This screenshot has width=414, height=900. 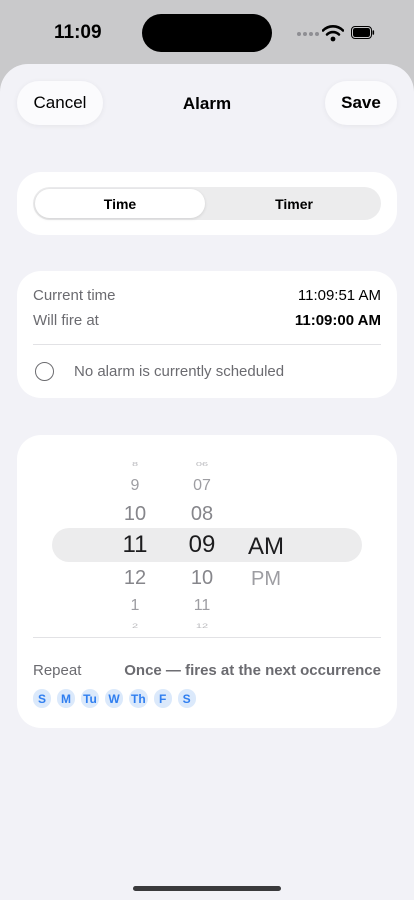 What do you see at coordinates (266, 579) in the screenshot?
I see `period-option: PM` at bounding box center [266, 579].